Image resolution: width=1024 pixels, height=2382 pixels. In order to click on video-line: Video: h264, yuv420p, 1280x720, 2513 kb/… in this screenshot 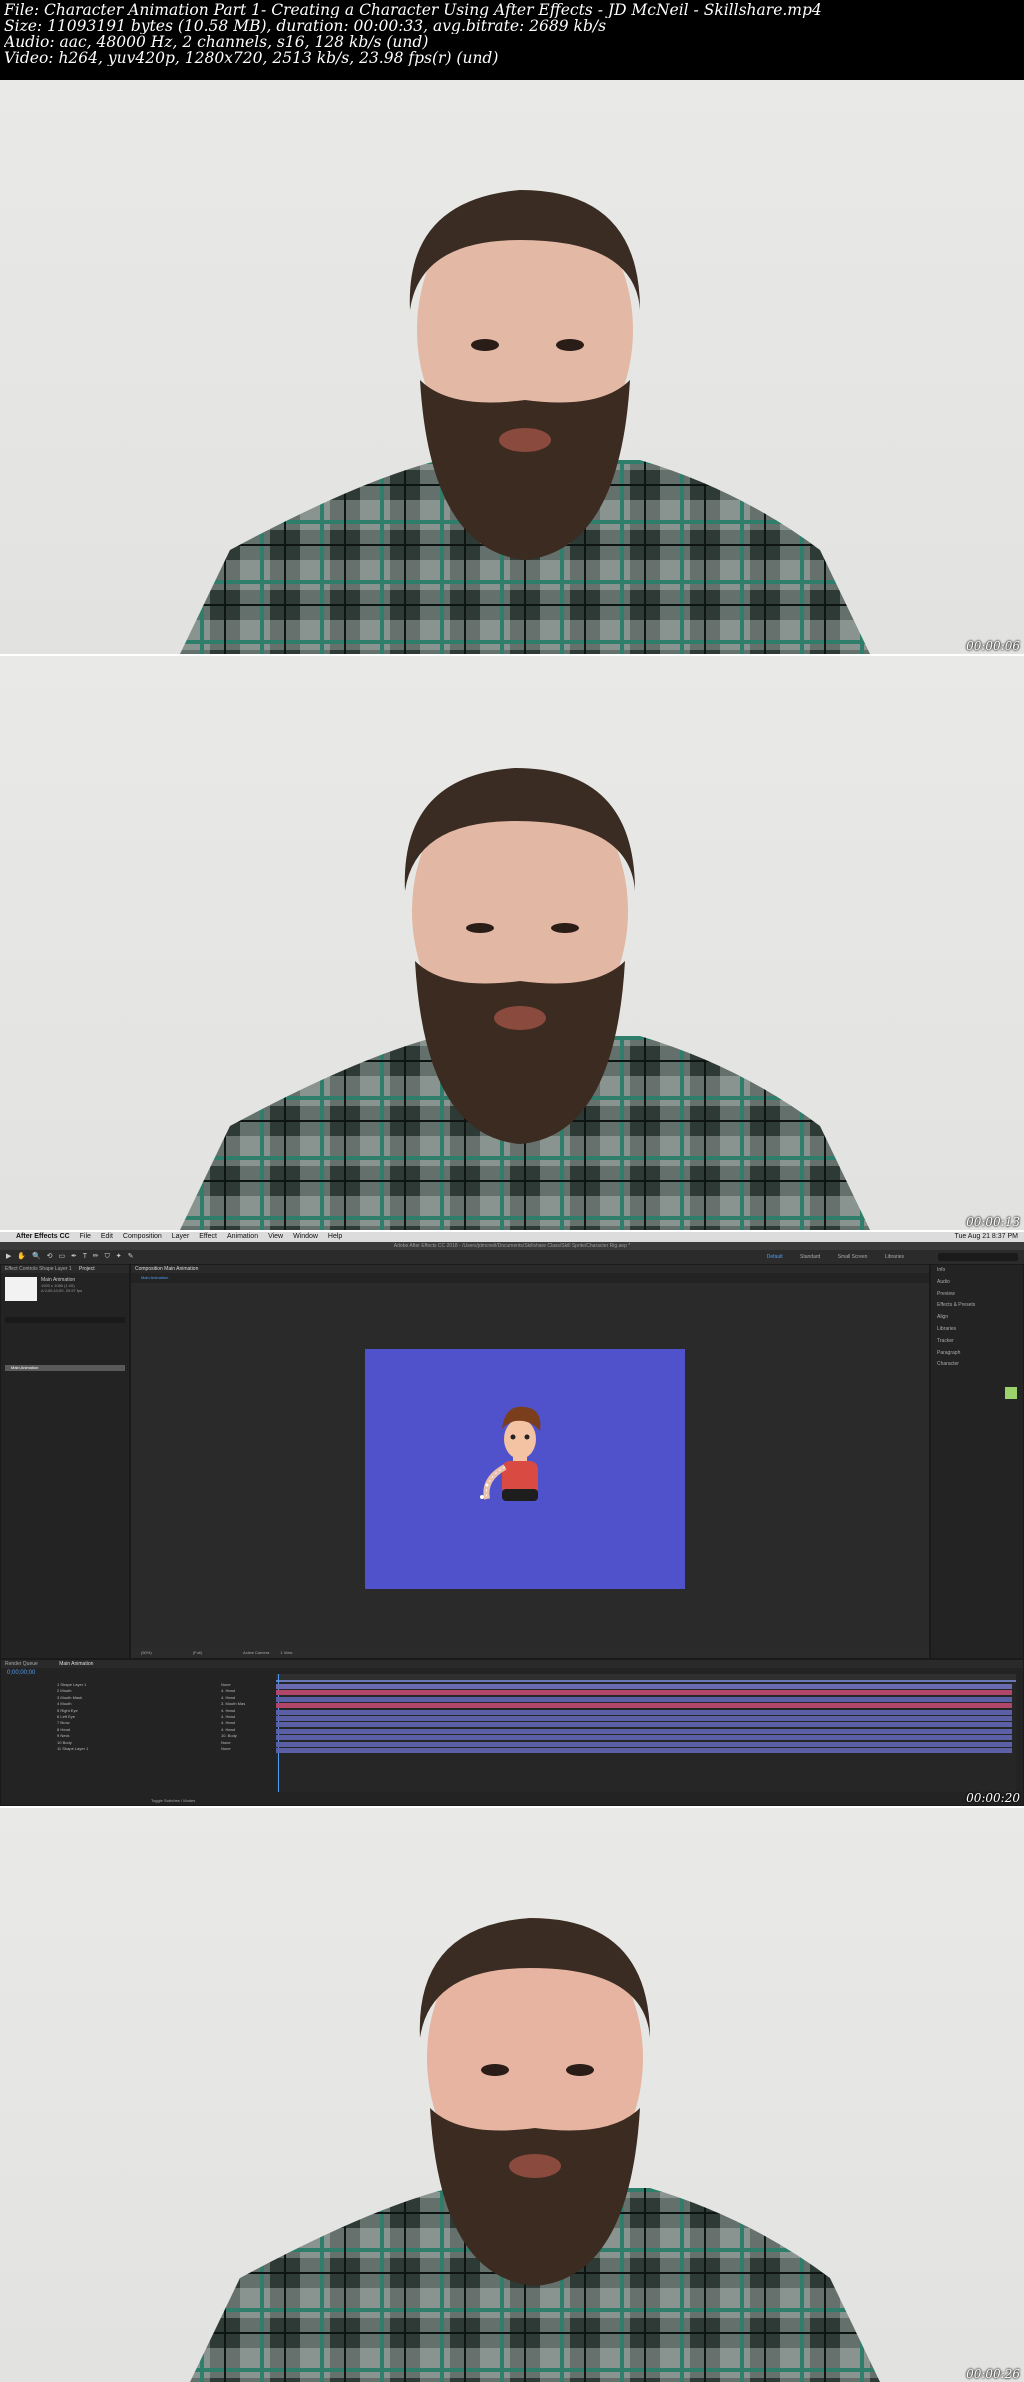, I will do `click(251, 58)`.